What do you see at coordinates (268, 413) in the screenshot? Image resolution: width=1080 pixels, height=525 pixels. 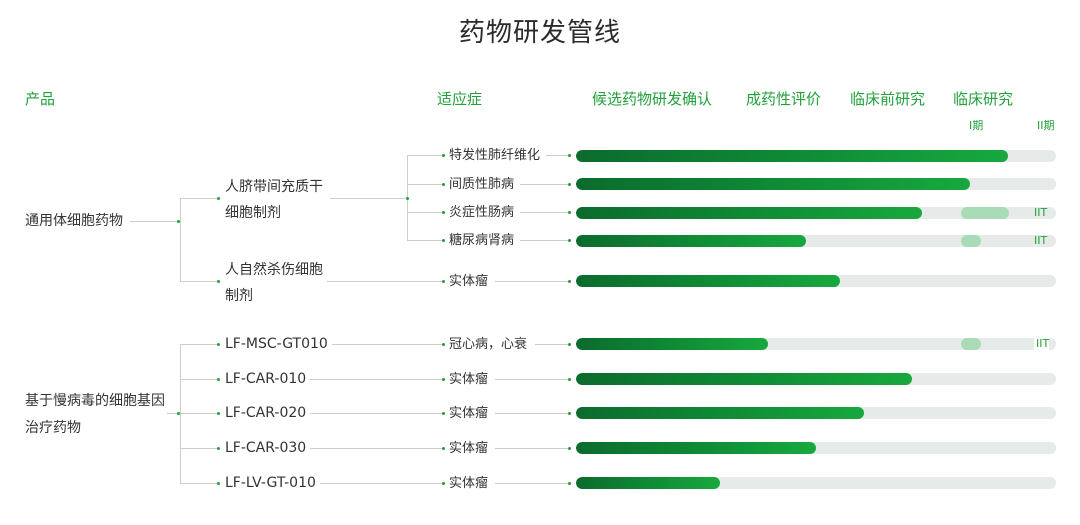 I see `product-lf-car-020: LF-CAR-020` at bounding box center [268, 413].